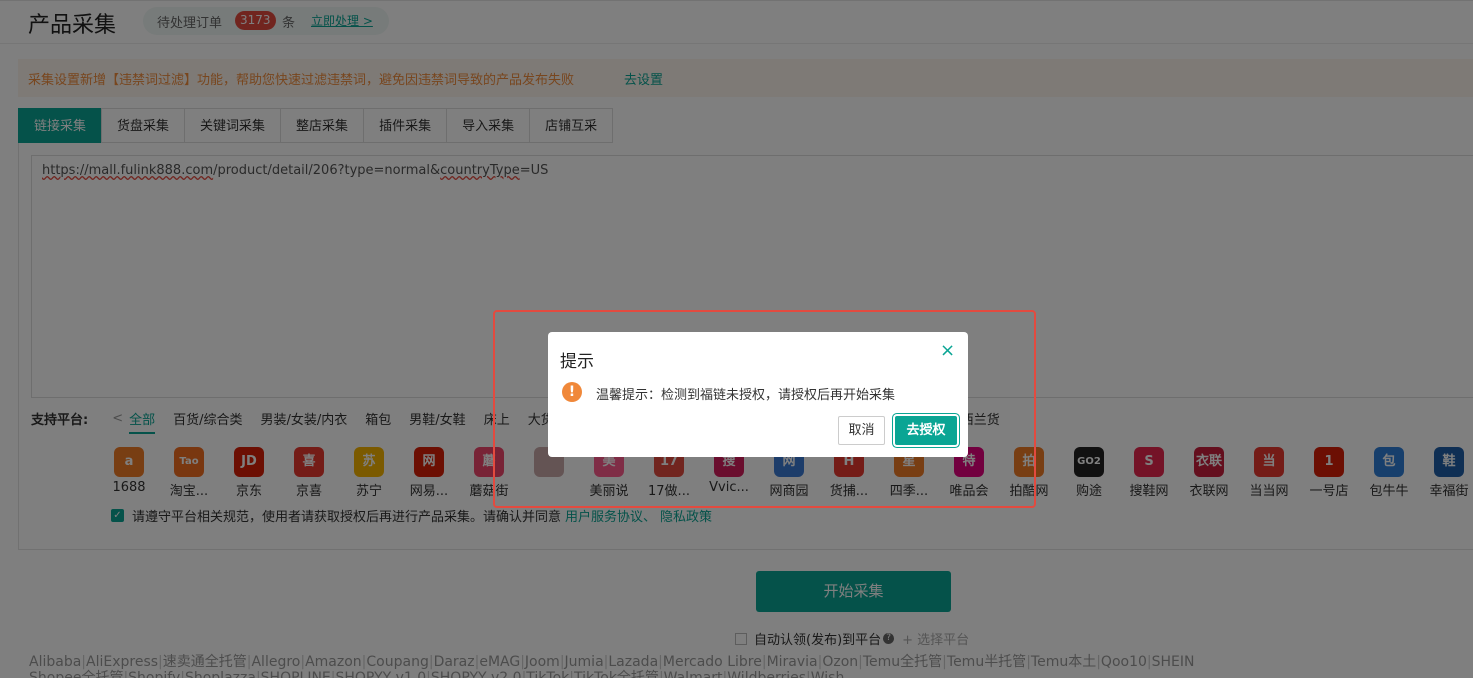  What do you see at coordinates (947, 350) in the screenshot?
I see `close-icon: ×` at bounding box center [947, 350].